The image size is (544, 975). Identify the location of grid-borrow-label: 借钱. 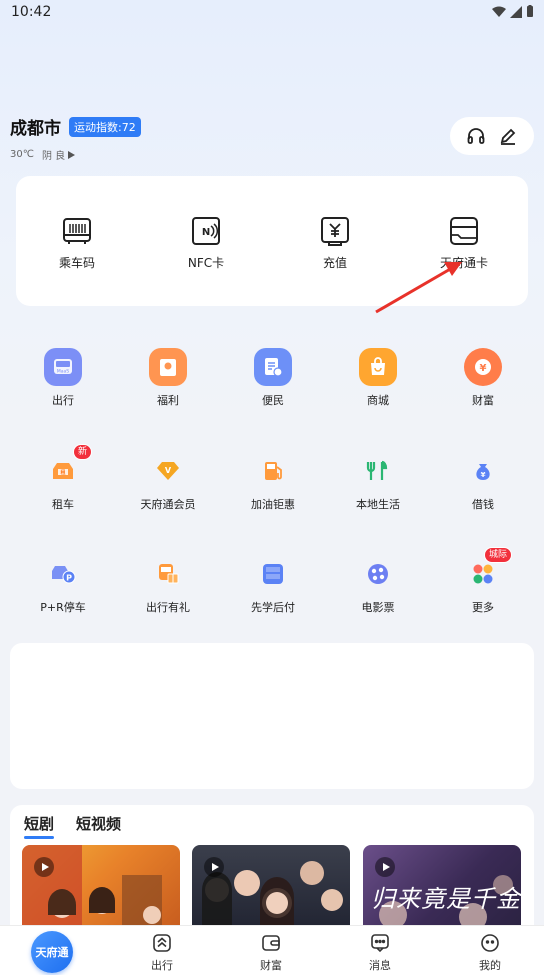
(483, 504).